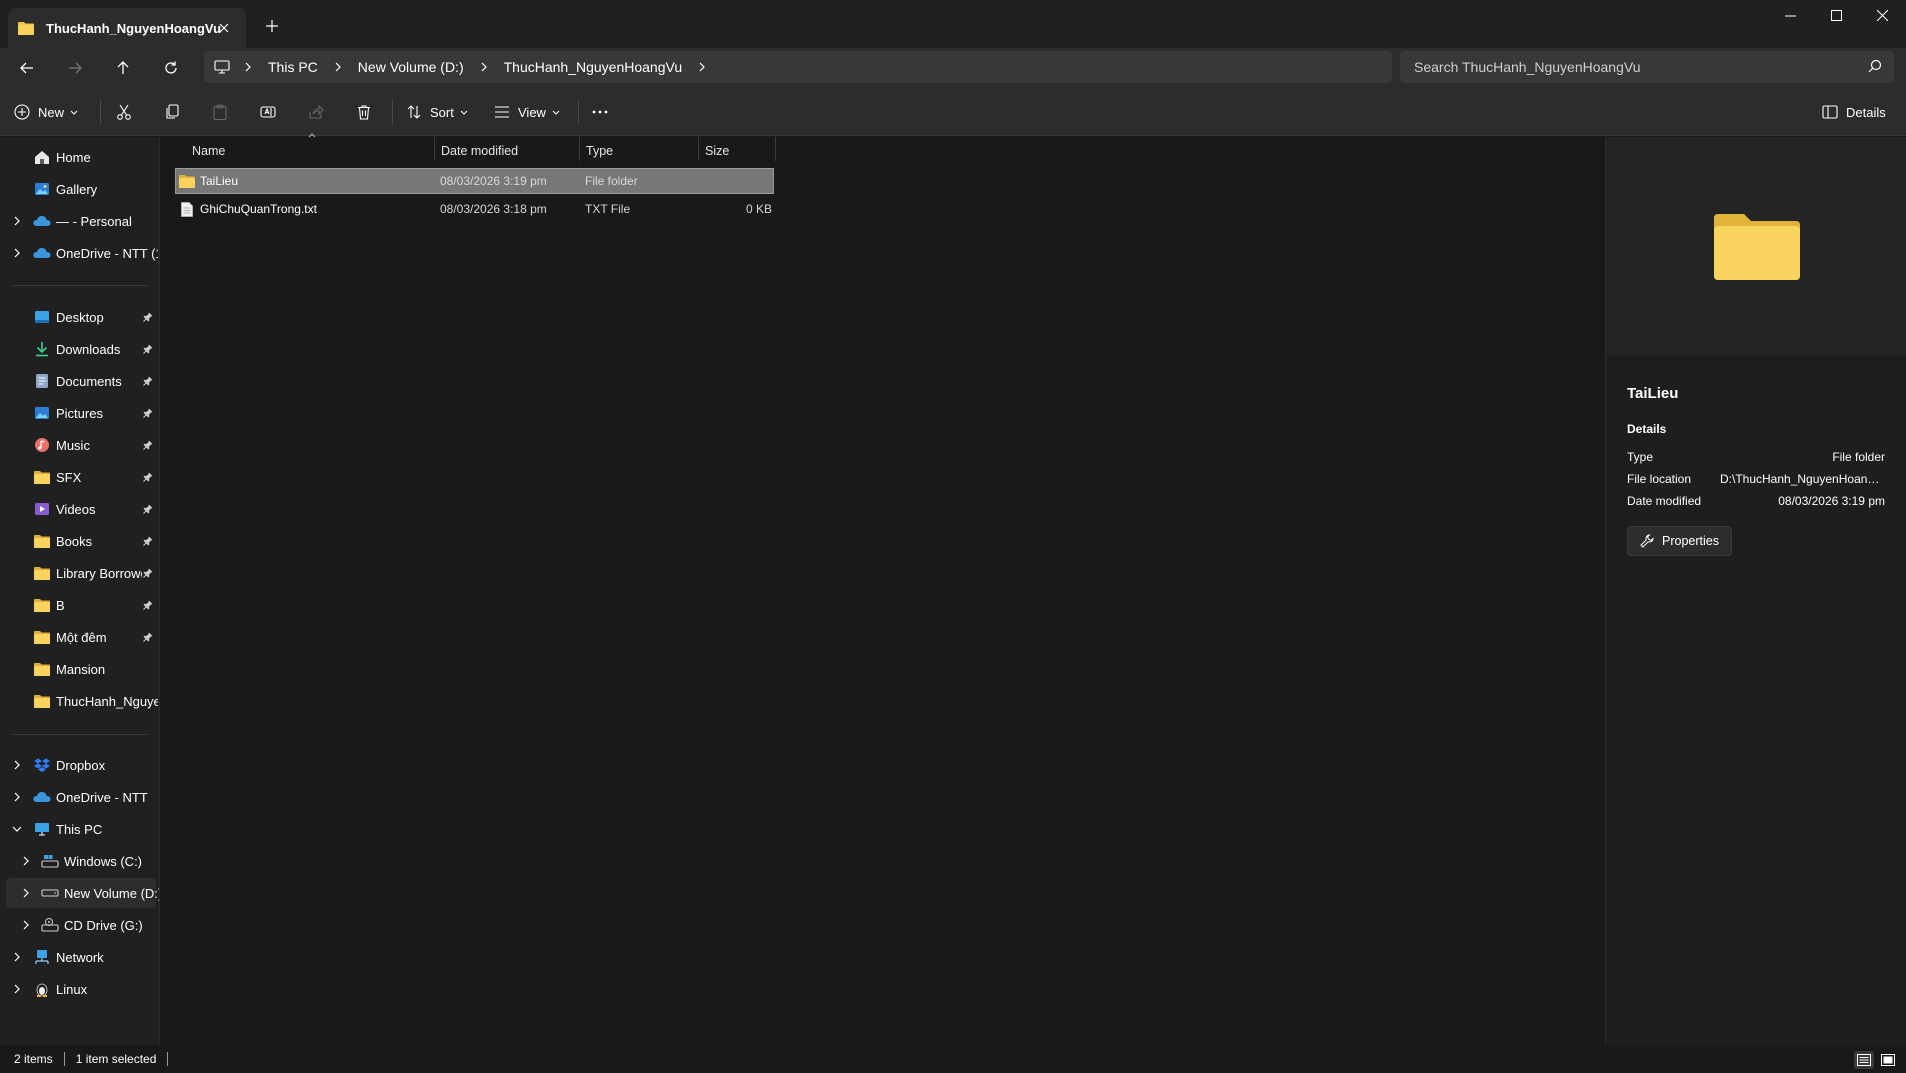  Describe the element at coordinates (79, 253) in the screenshot. I see `sidebar-item-onedrive-ntt-1: OneDrive - NTT (1)` at that location.